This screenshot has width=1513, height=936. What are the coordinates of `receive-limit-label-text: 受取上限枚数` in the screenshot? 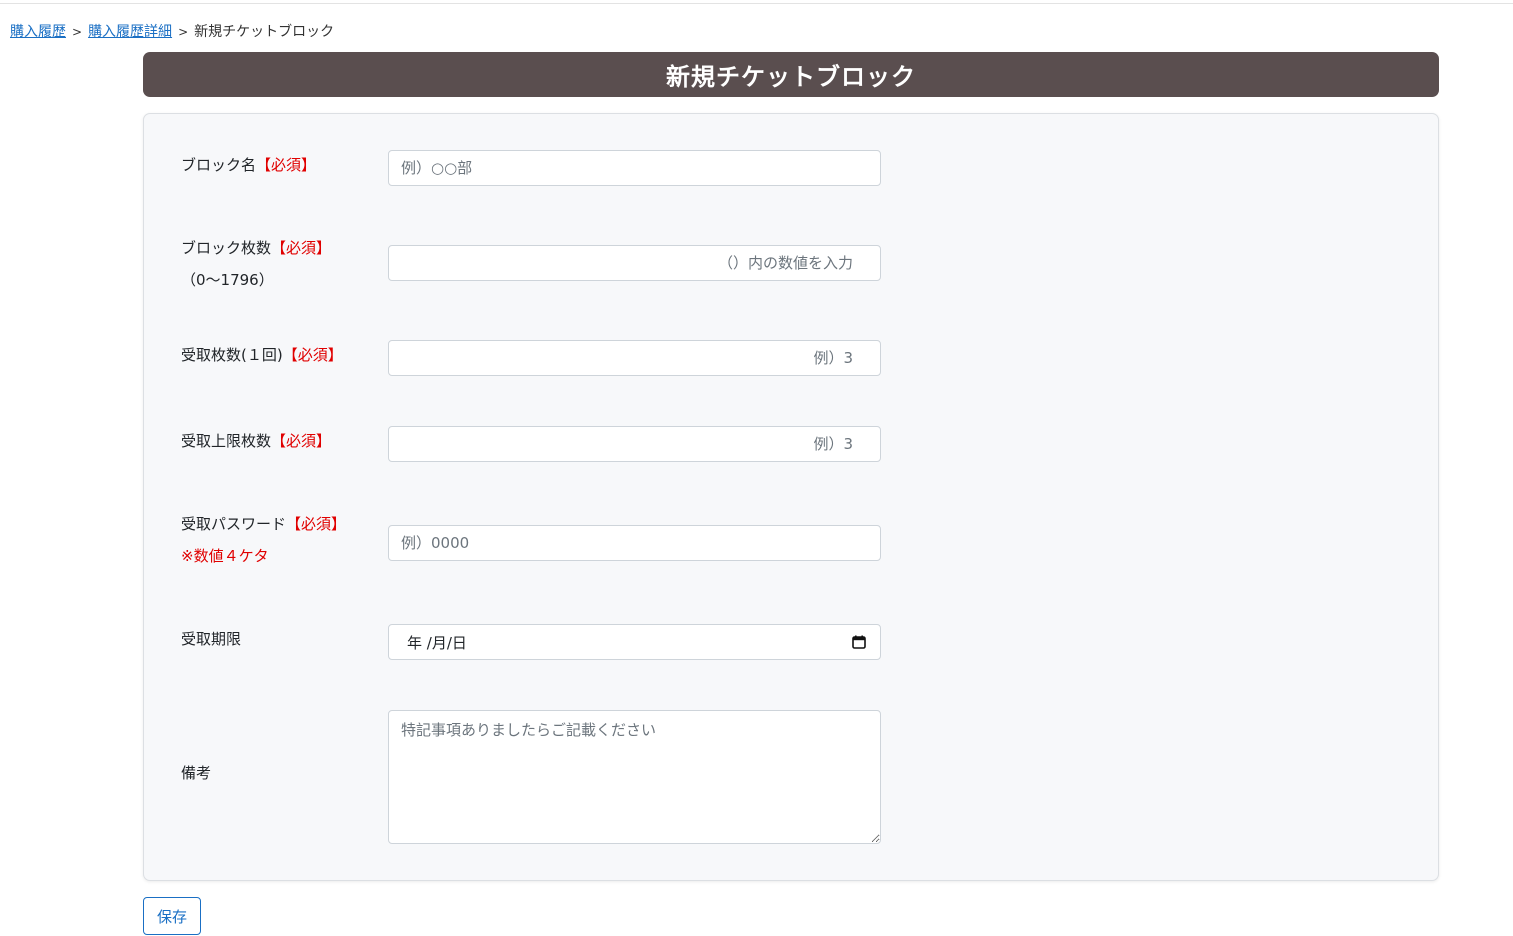 It's located at (226, 441).